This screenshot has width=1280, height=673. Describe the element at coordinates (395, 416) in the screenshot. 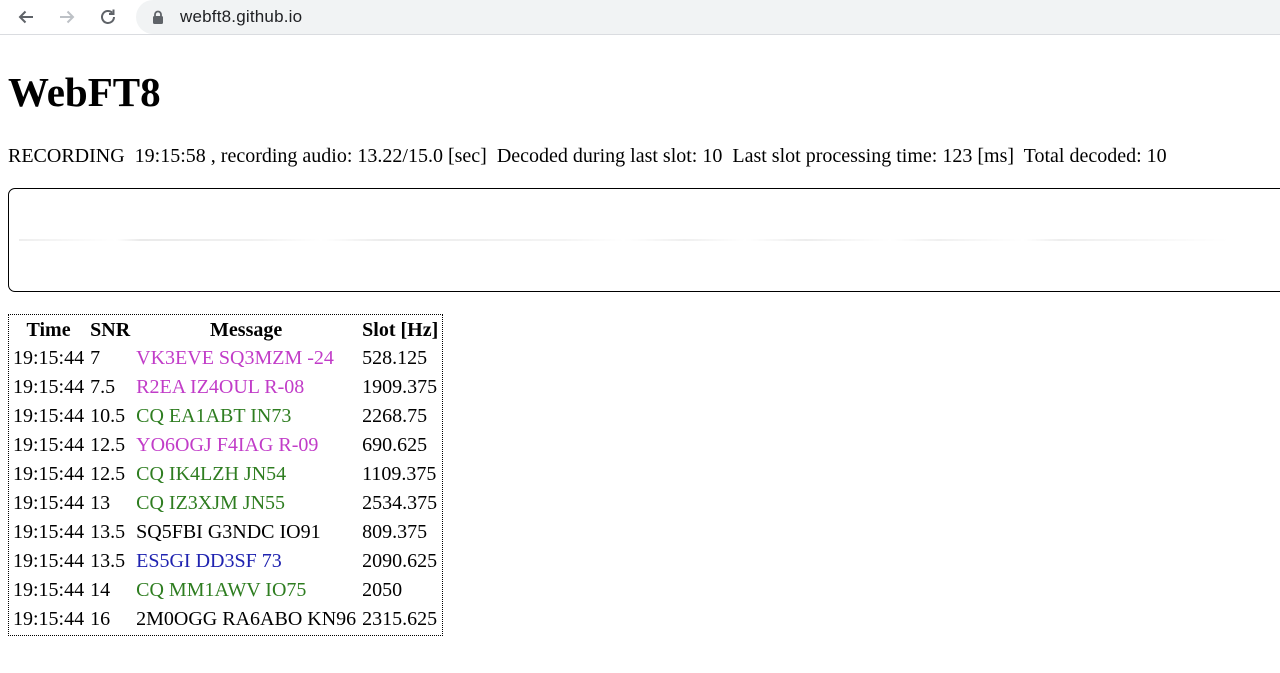

I see `cell-slot: 2268.75` at that location.